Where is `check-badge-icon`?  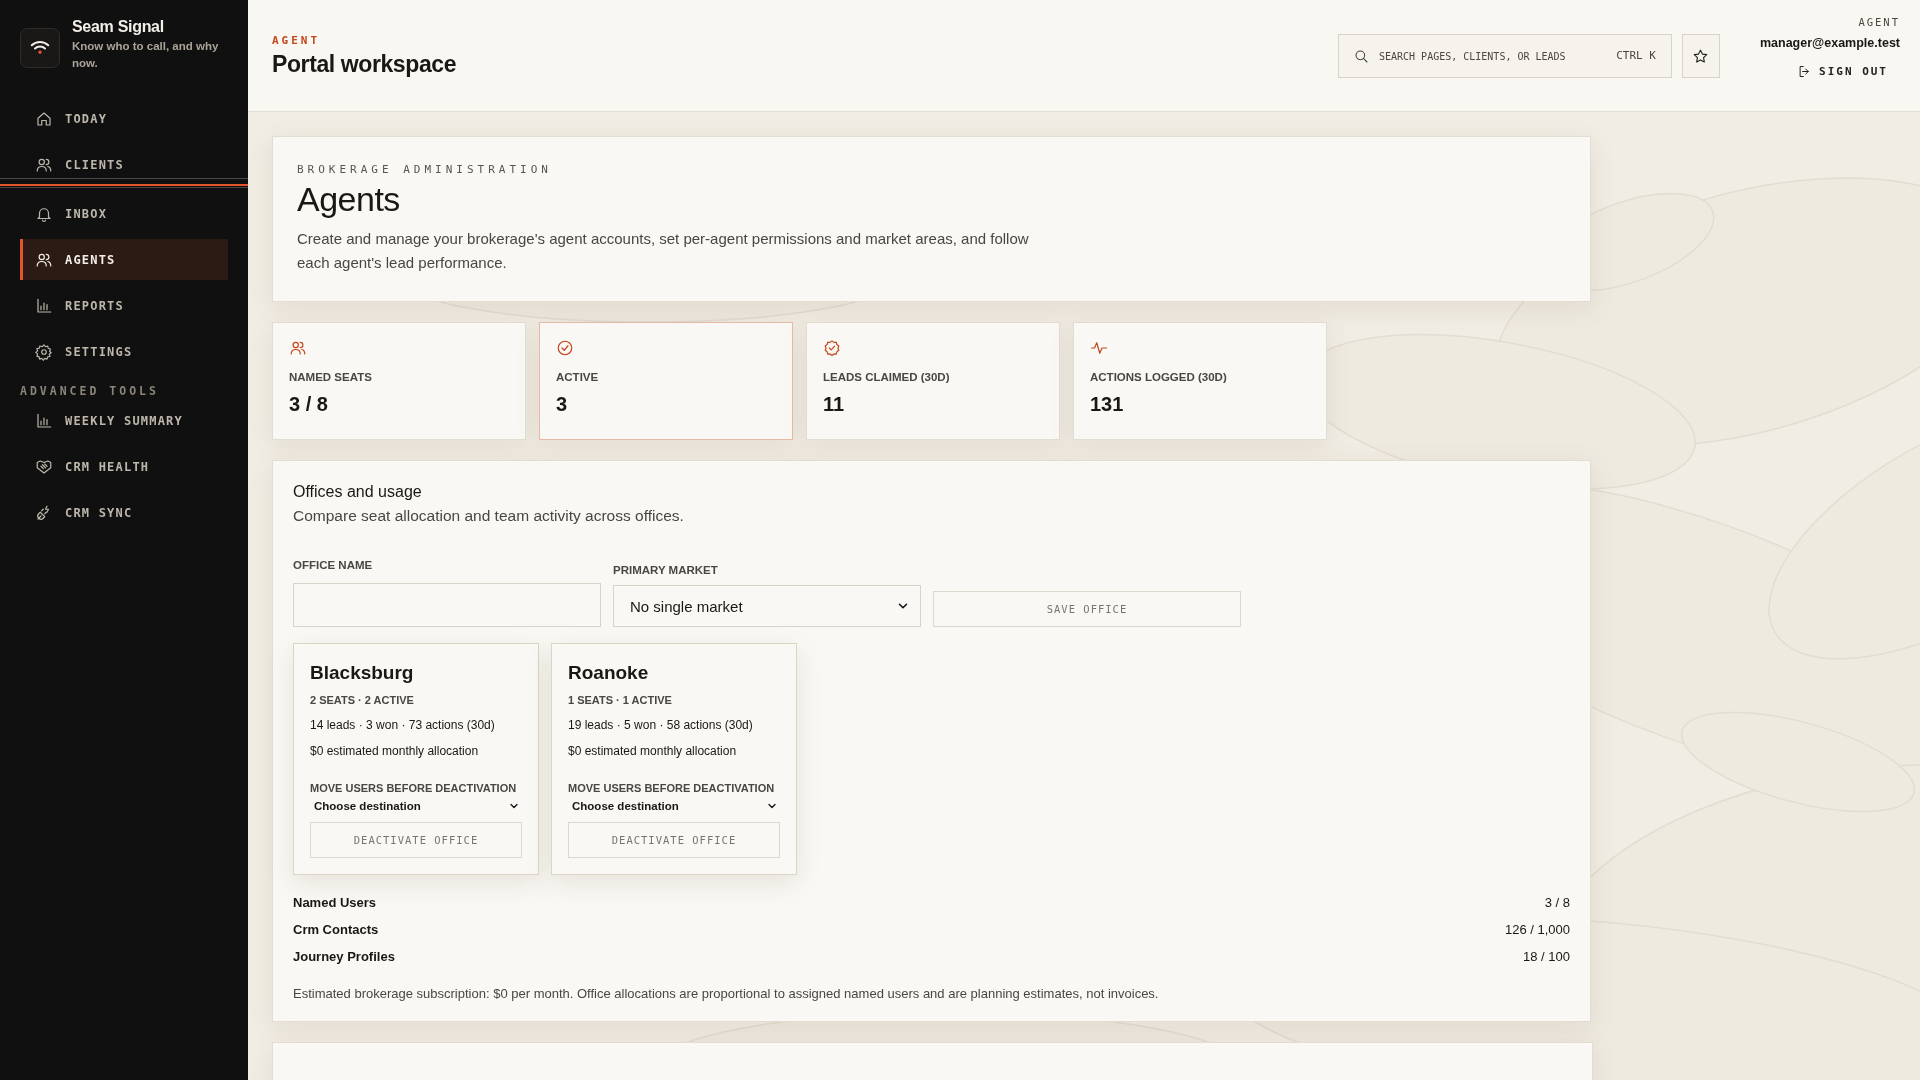 check-badge-icon is located at coordinates (832, 348).